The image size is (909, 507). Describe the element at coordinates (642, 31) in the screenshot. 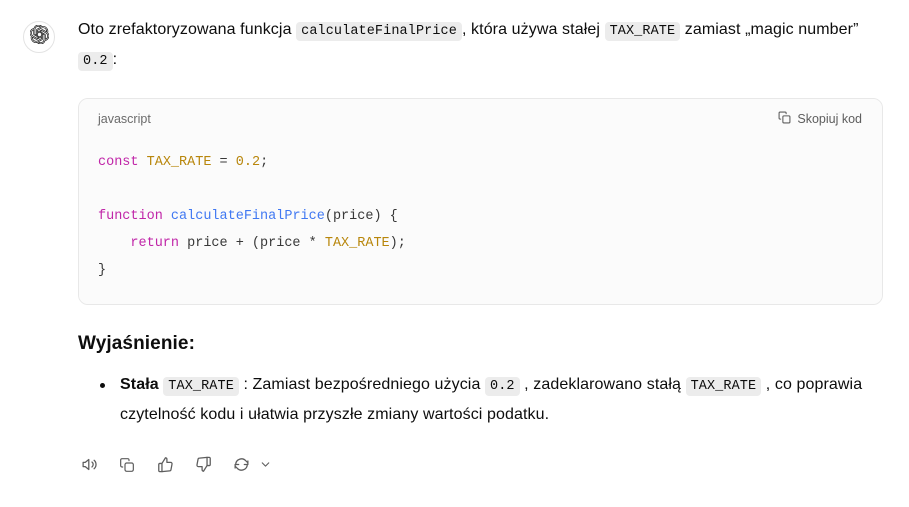

I see `inline-code-tax-rate: TAX_RATE` at that location.